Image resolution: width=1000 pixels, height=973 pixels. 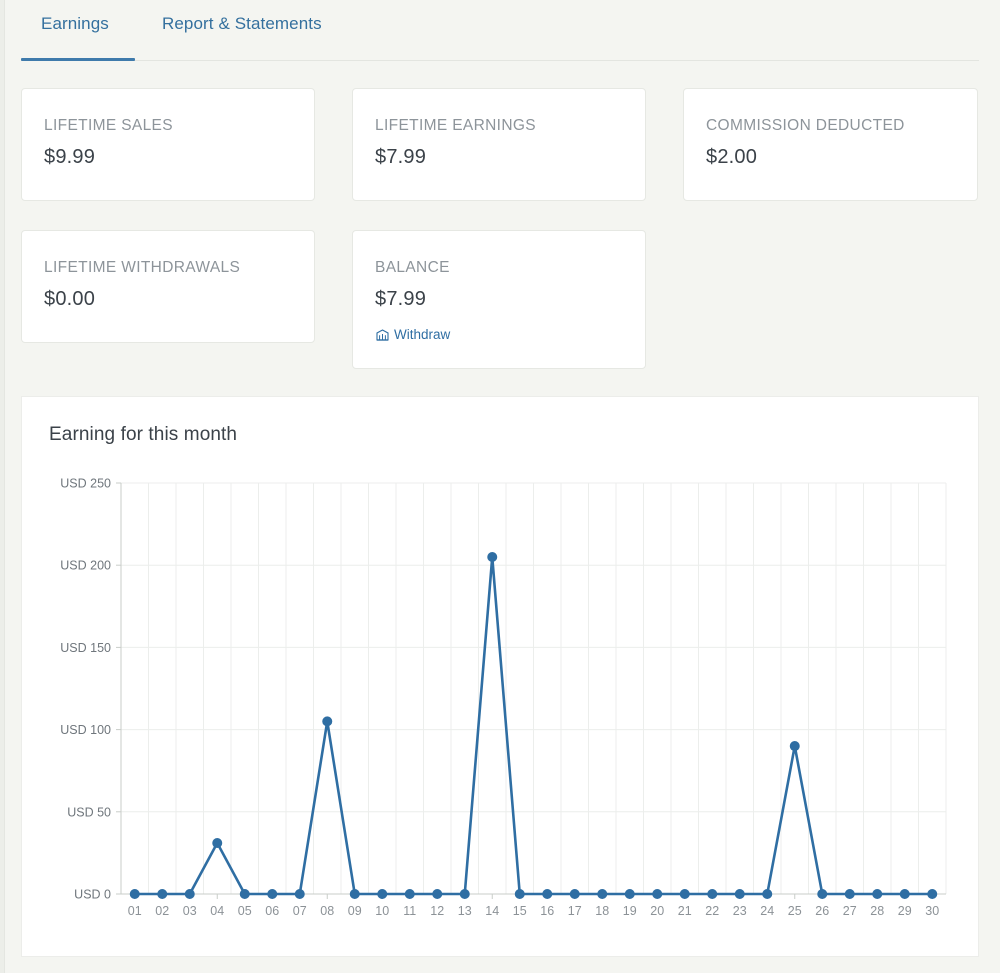 I want to click on y-tick-label: USD 150, so click(x=85, y=648).